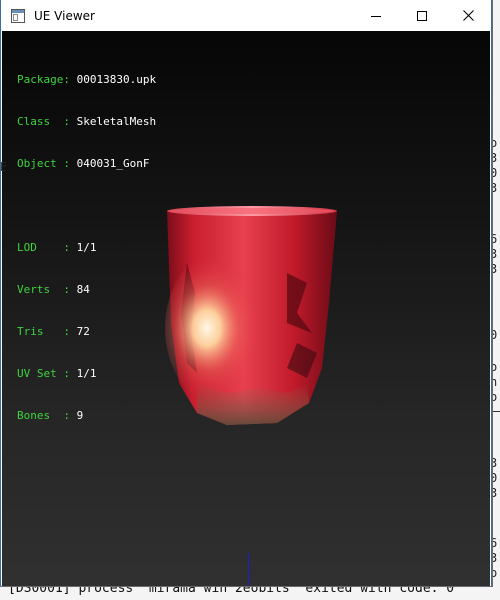 This screenshot has height=600, width=500. I want to click on close-button, so click(468, 15).